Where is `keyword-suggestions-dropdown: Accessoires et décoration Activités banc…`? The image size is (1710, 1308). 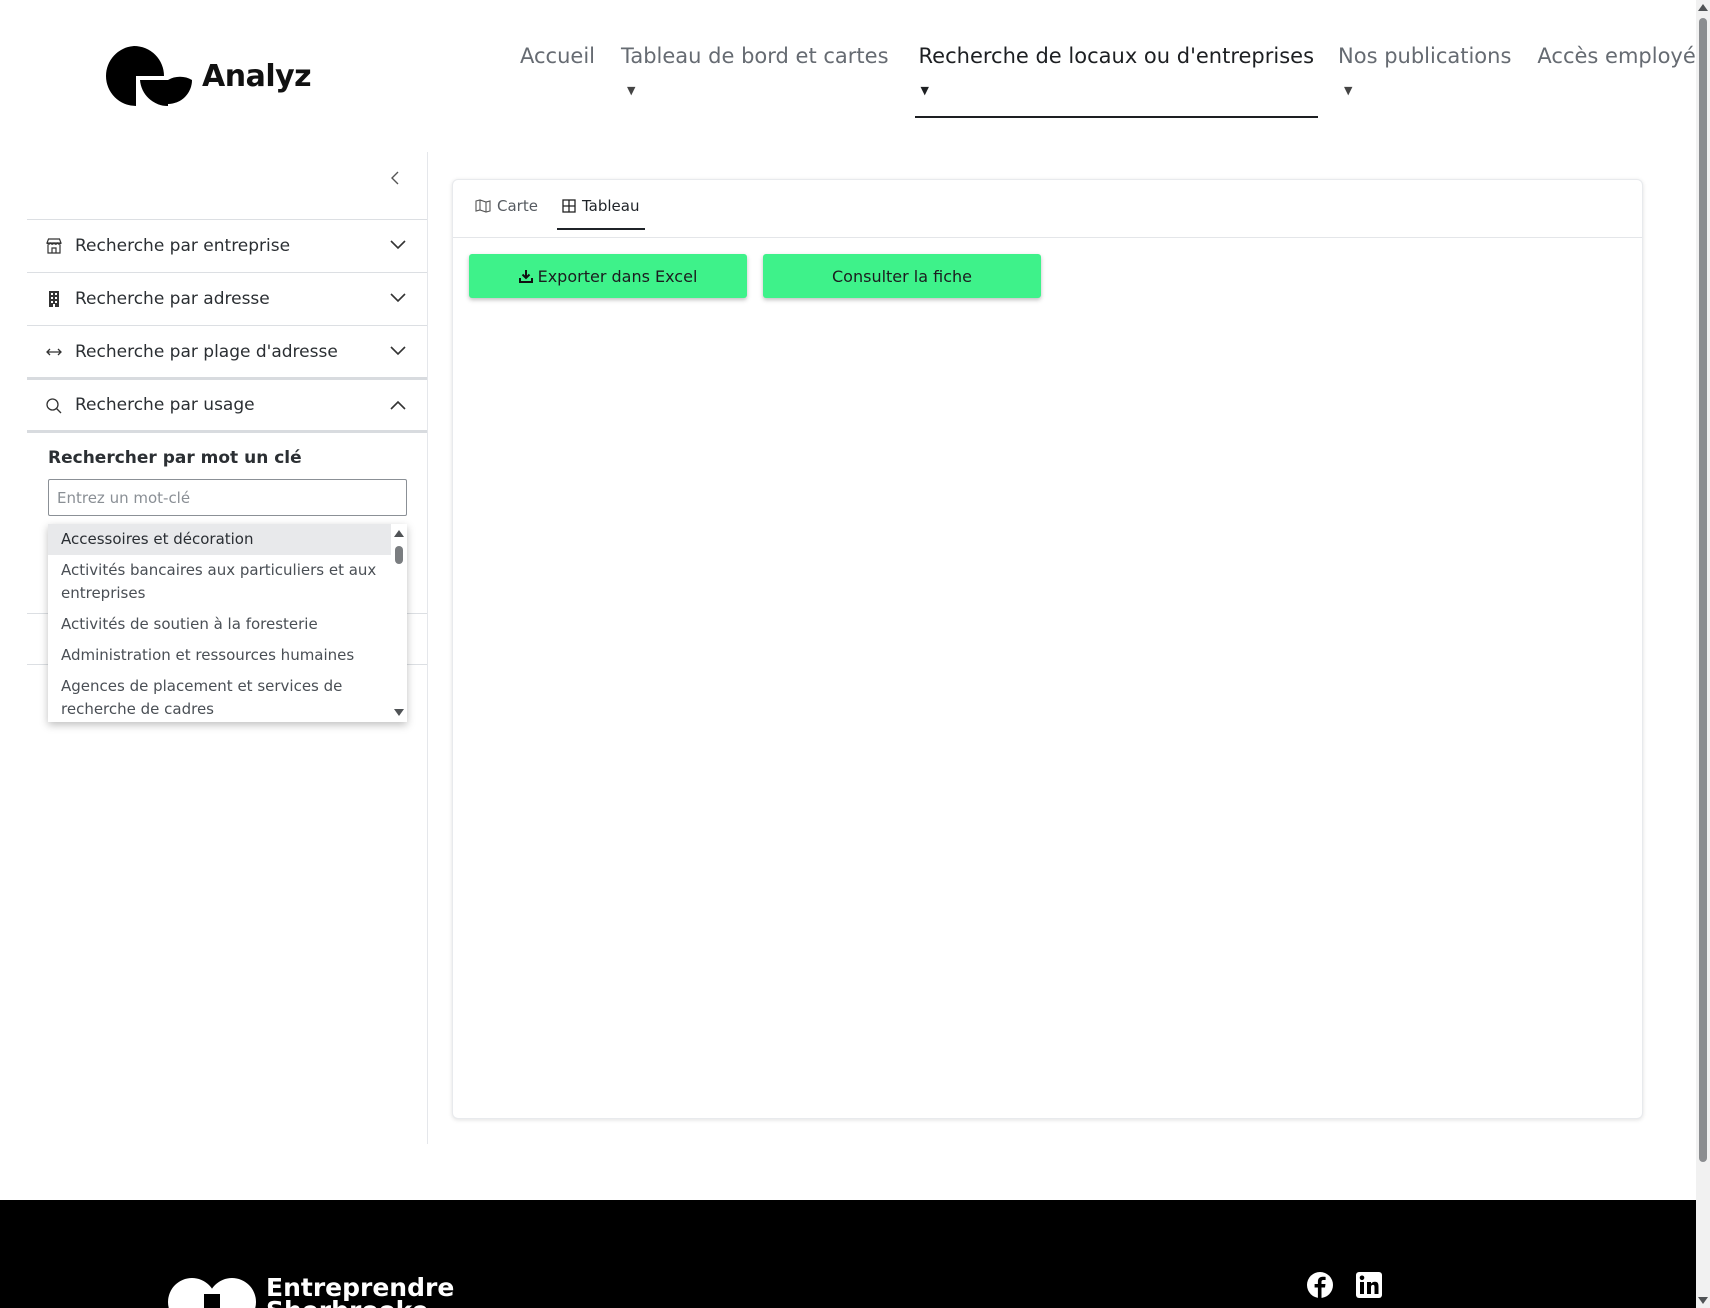 keyword-suggestions-dropdown: Accessoires et décoration Activités banc… is located at coordinates (227, 623).